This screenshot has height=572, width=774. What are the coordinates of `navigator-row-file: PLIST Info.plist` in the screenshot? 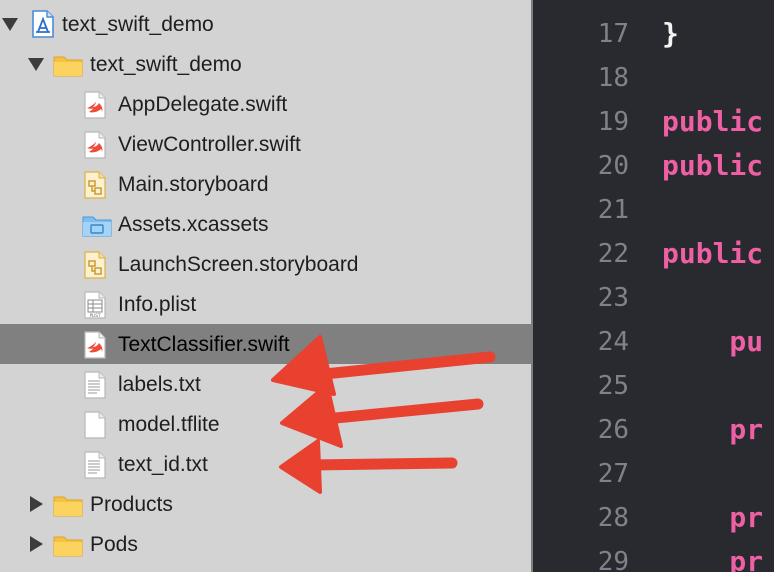 It's located at (265, 304).